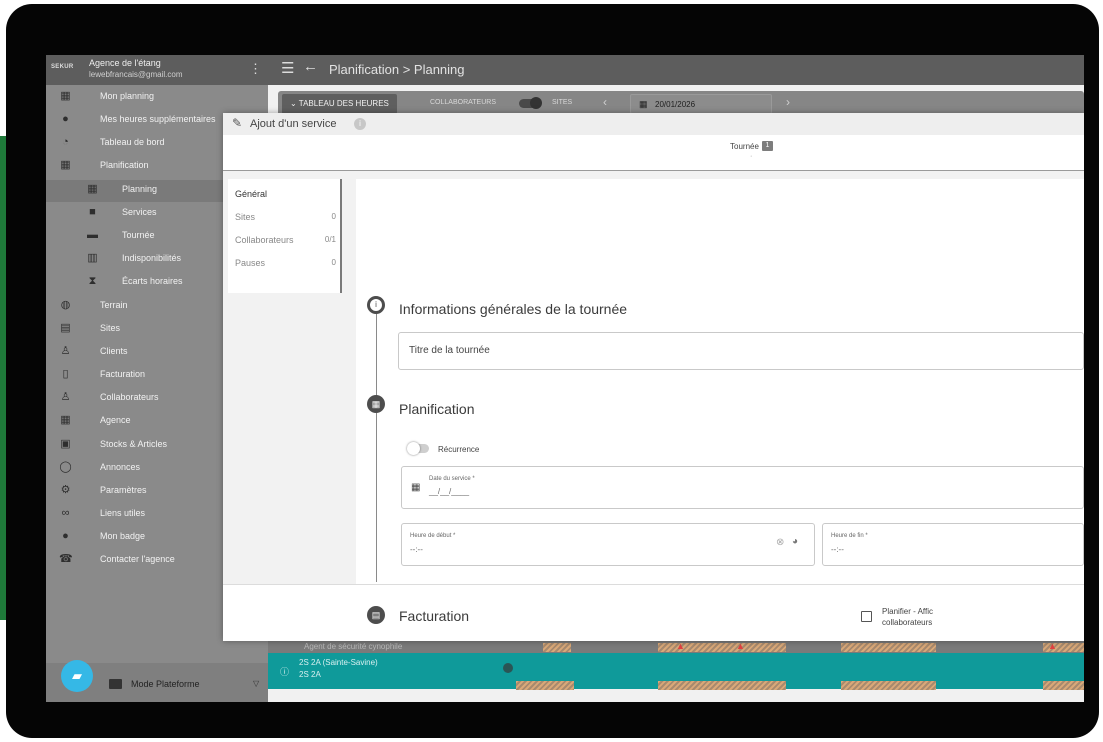 Image resolution: width=1103 pixels, height=742 pixels. Describe the element at coordinates (65, 397) in the screenshot. I see `user-icon: ♙` at that location.